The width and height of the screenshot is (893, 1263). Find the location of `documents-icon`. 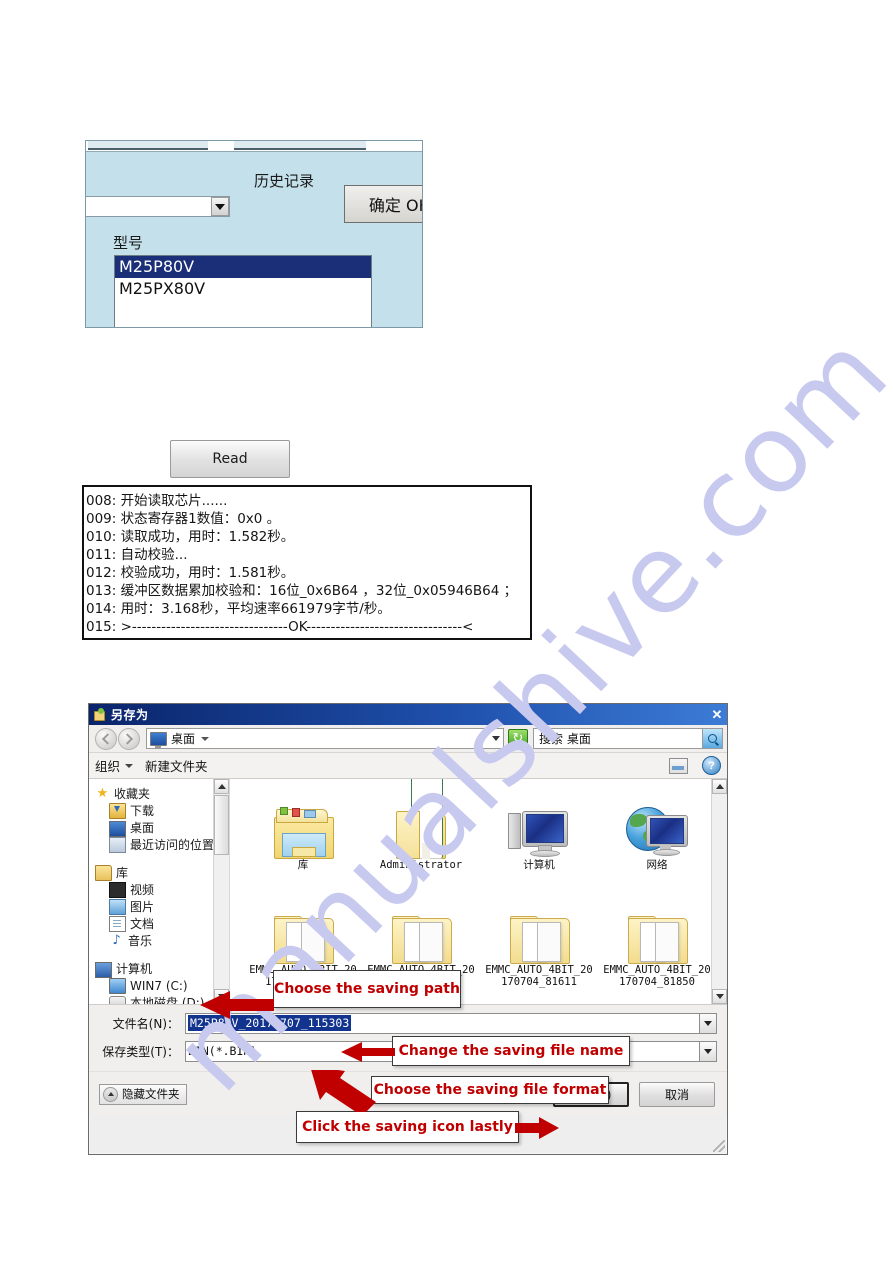

documents-icon is located at coordinates (117, 923).